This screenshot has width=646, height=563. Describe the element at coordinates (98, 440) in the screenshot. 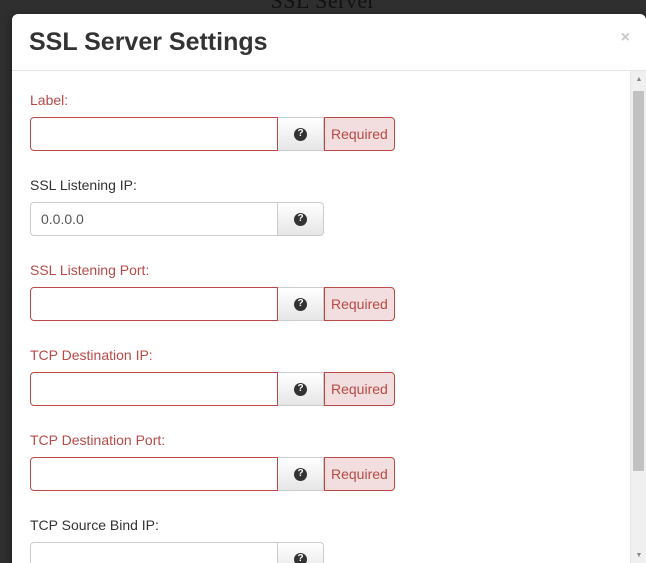

I see `tcp-destination-port-label: TCP Destination Port:` at that location.